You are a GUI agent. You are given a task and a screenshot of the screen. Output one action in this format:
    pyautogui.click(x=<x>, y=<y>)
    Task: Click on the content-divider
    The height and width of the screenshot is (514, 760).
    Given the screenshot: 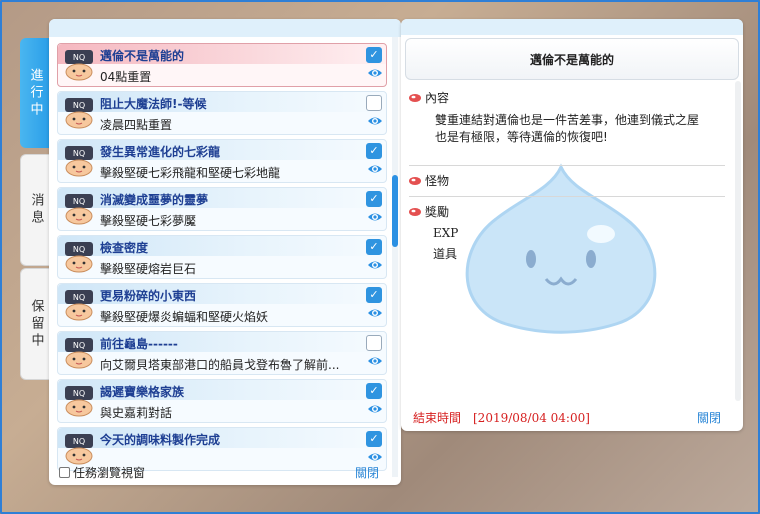 What is the action you would take?
    pyautogui.click(x=567, y=165)
    